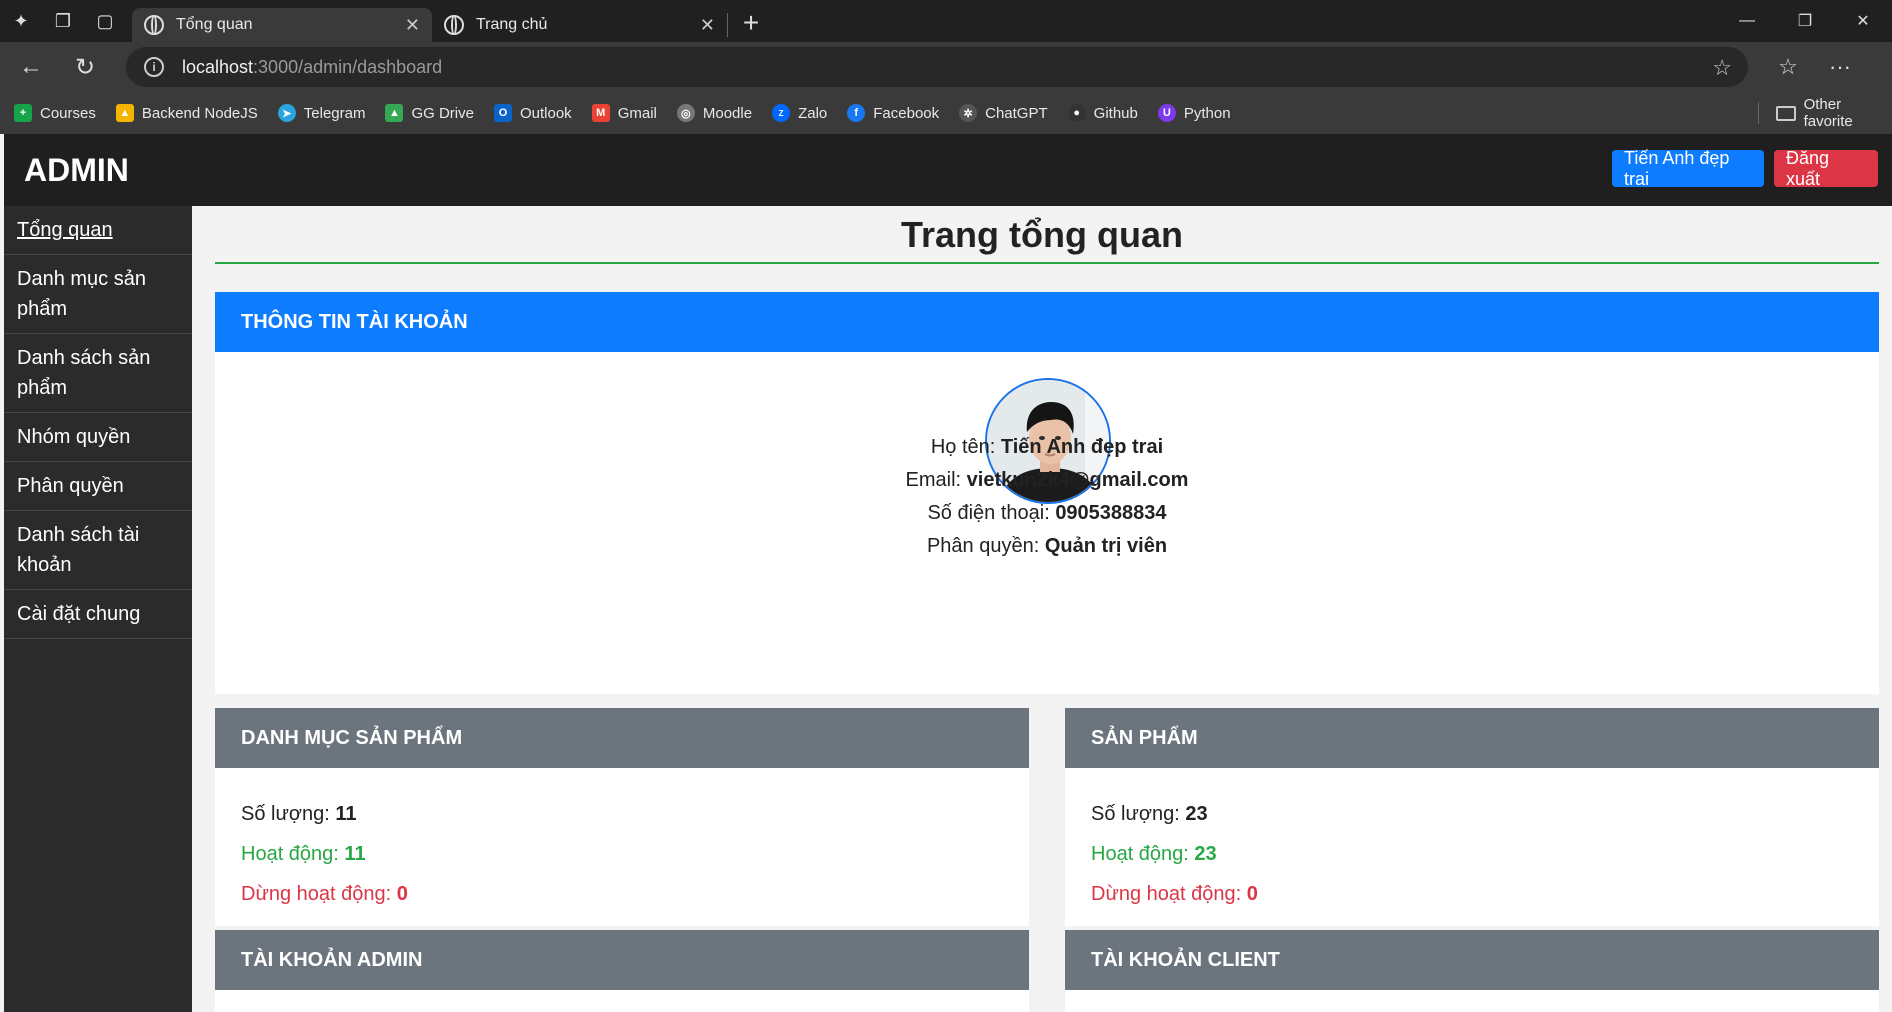 The image size is (1892, 1012). What do you see at coordinates (282, 25) in the screenshot?
I see `tab-overview: Tổng quan ✕` at bounding box center [282, 25].